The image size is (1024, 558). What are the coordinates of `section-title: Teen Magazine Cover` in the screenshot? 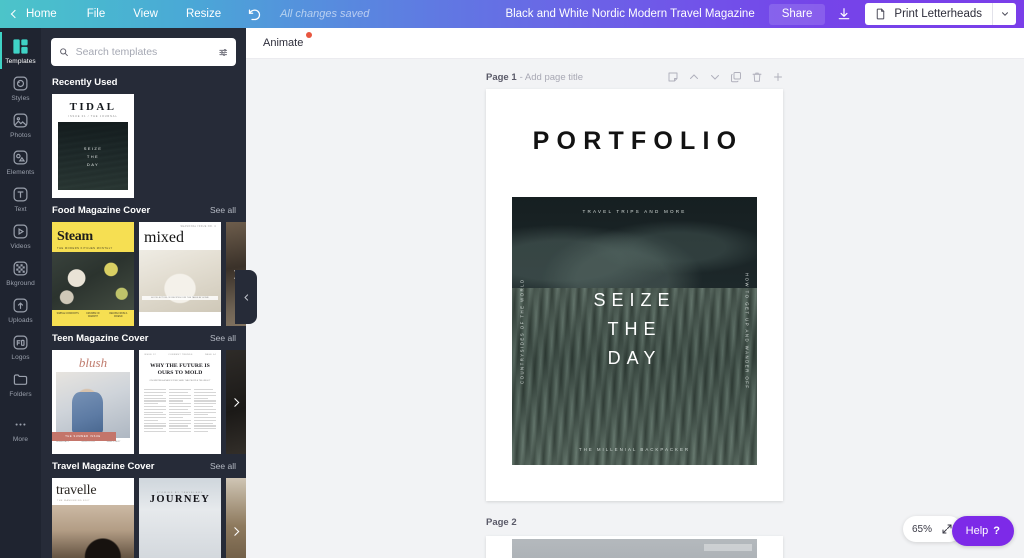 It's located at (100, 338).